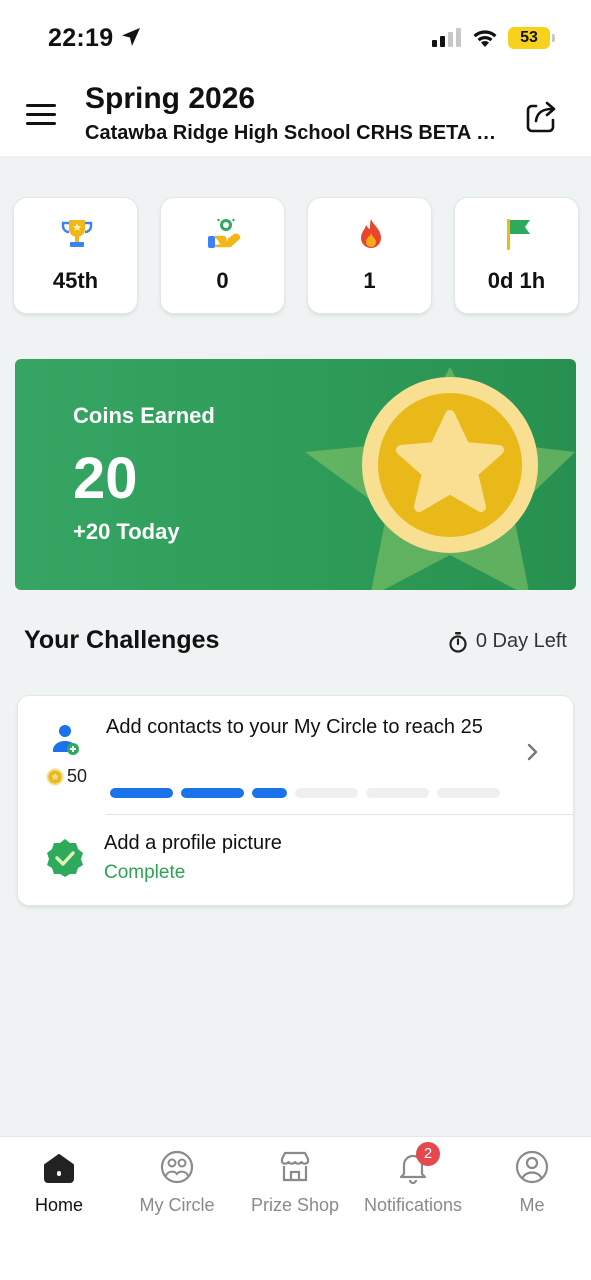 Image resolution: width=591 pixels, height=1280 pixels. I want to click on my-circle-icon, so click(177, 1167).